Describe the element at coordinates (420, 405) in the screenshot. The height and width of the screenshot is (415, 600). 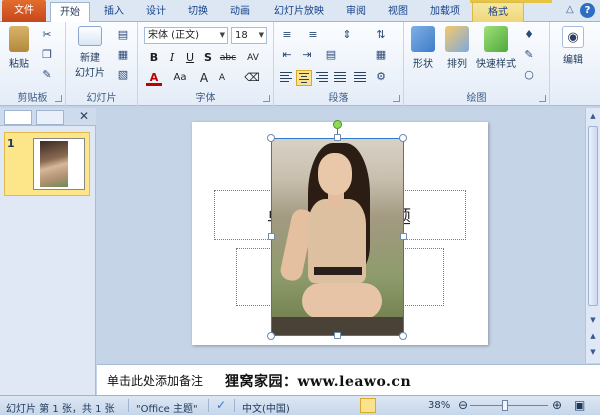
I see `slideshow-view-button` at that location.